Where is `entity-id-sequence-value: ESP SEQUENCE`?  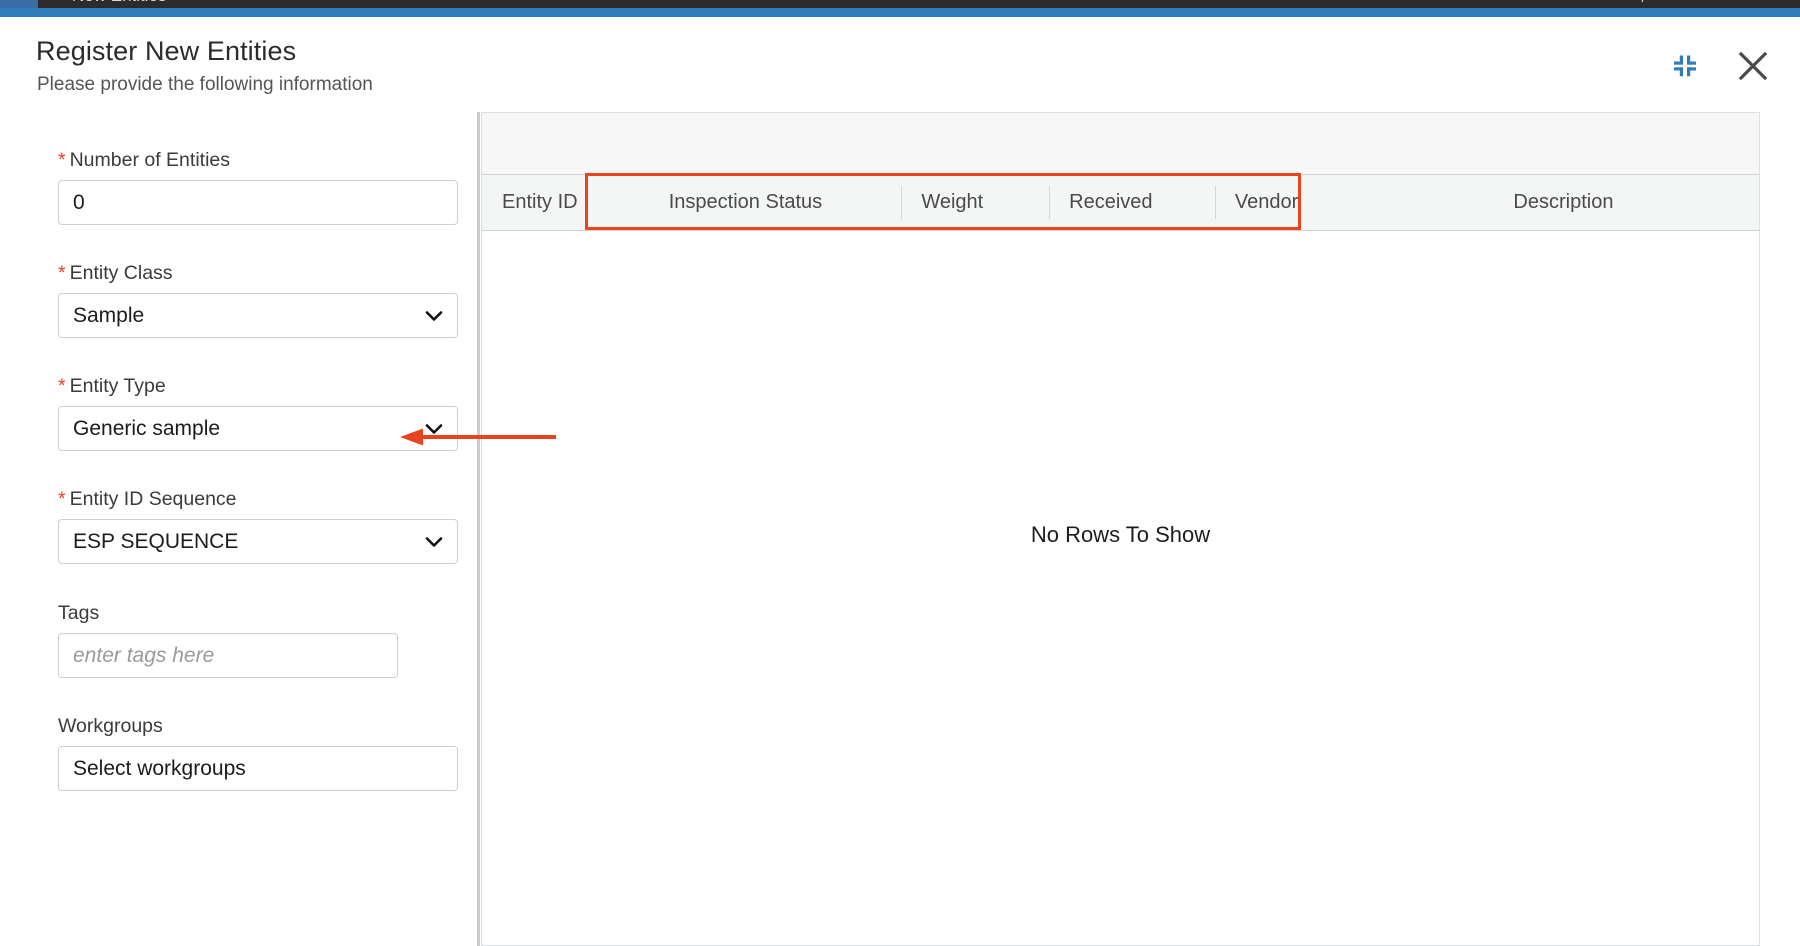 entity-id-sequence-value: ESP SEQUENCE is located at coordinates (156, 541).